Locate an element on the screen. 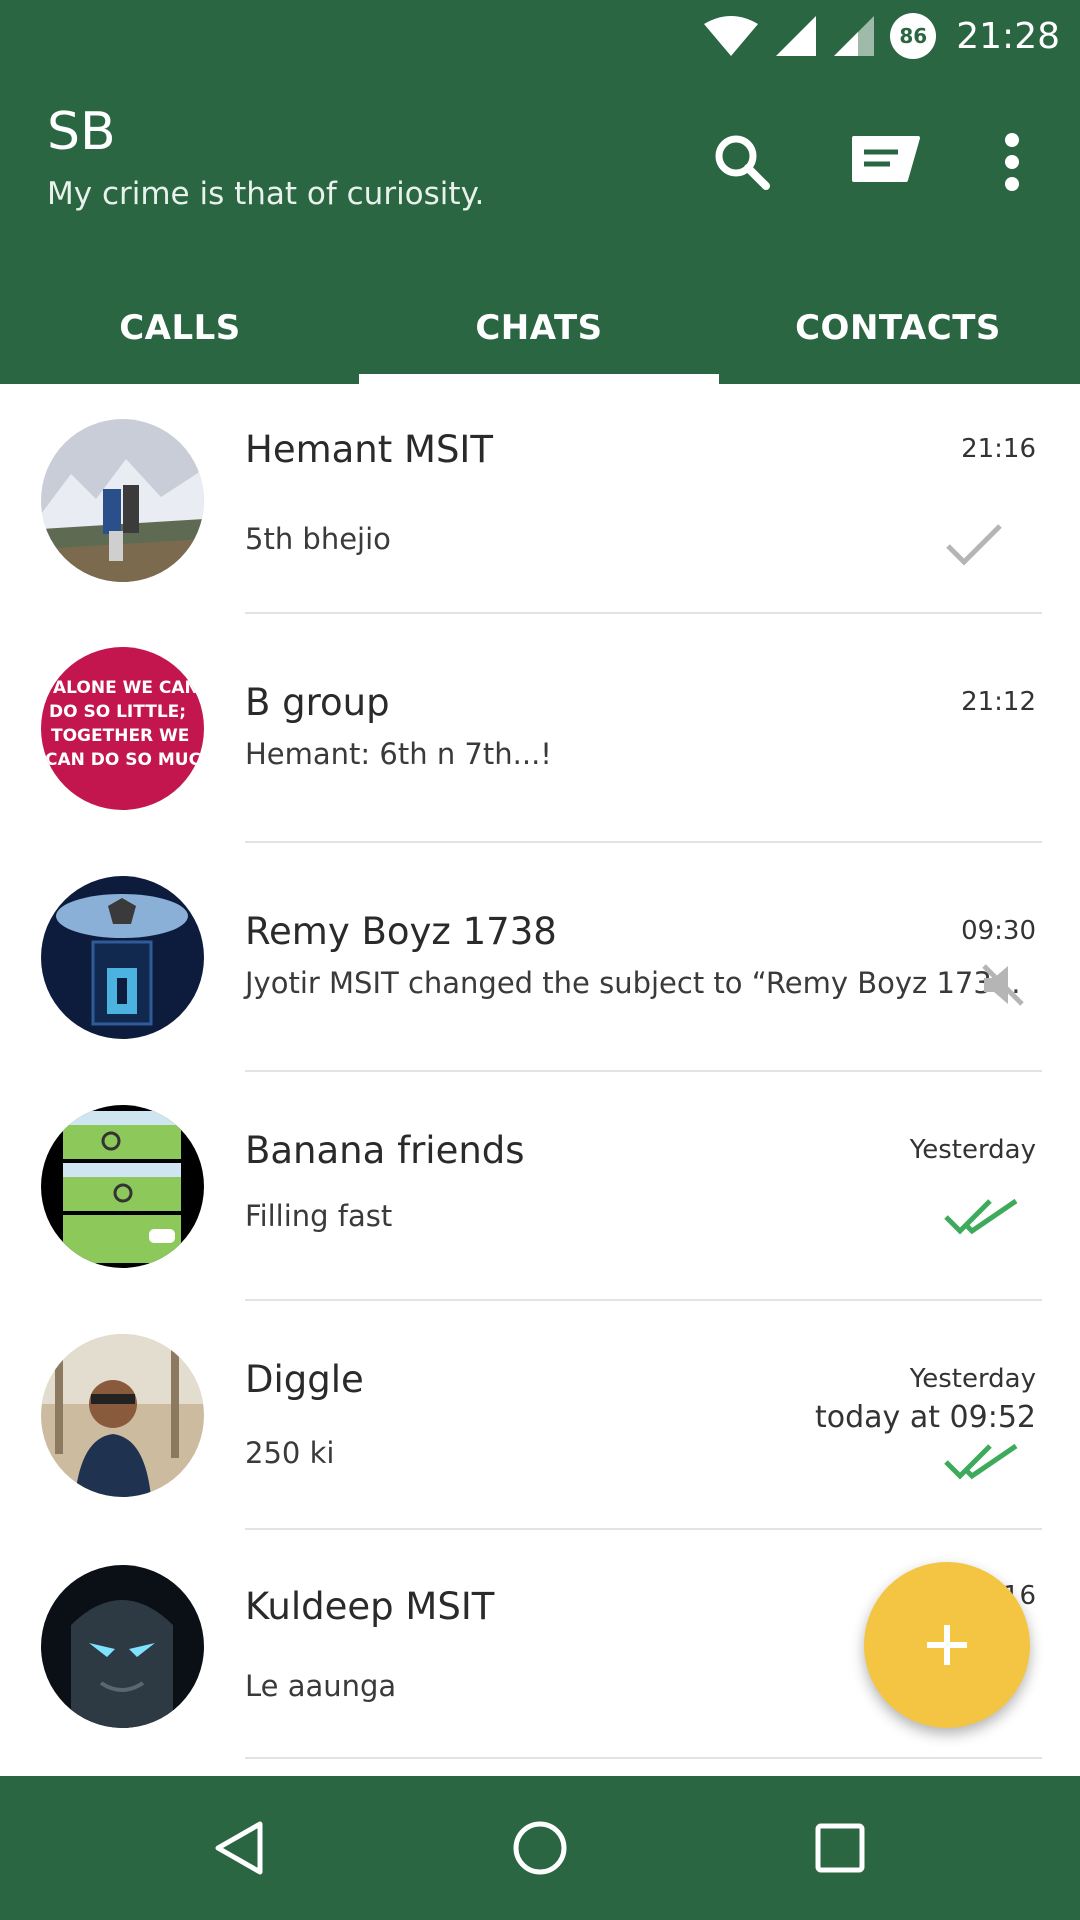 Image resolution: width=1080 pixels, height=1920 pixels. home-button is located at coordinates (540, 1848).